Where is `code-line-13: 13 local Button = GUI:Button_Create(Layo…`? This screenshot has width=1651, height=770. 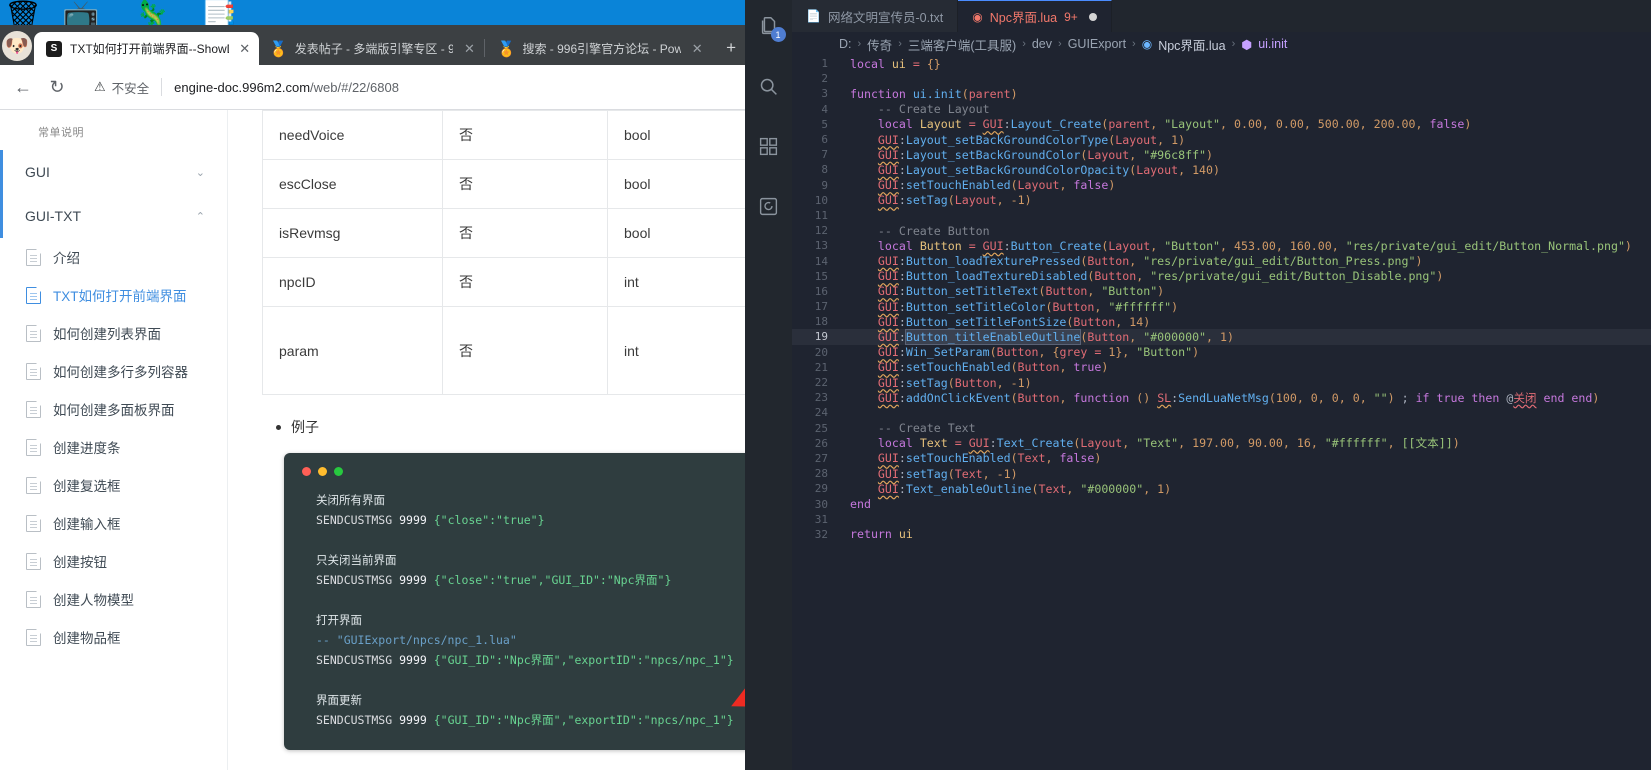
code-line-13: 13 local Button = GUI:Button_Create(Layo… is located at coordinates (1221, 245).